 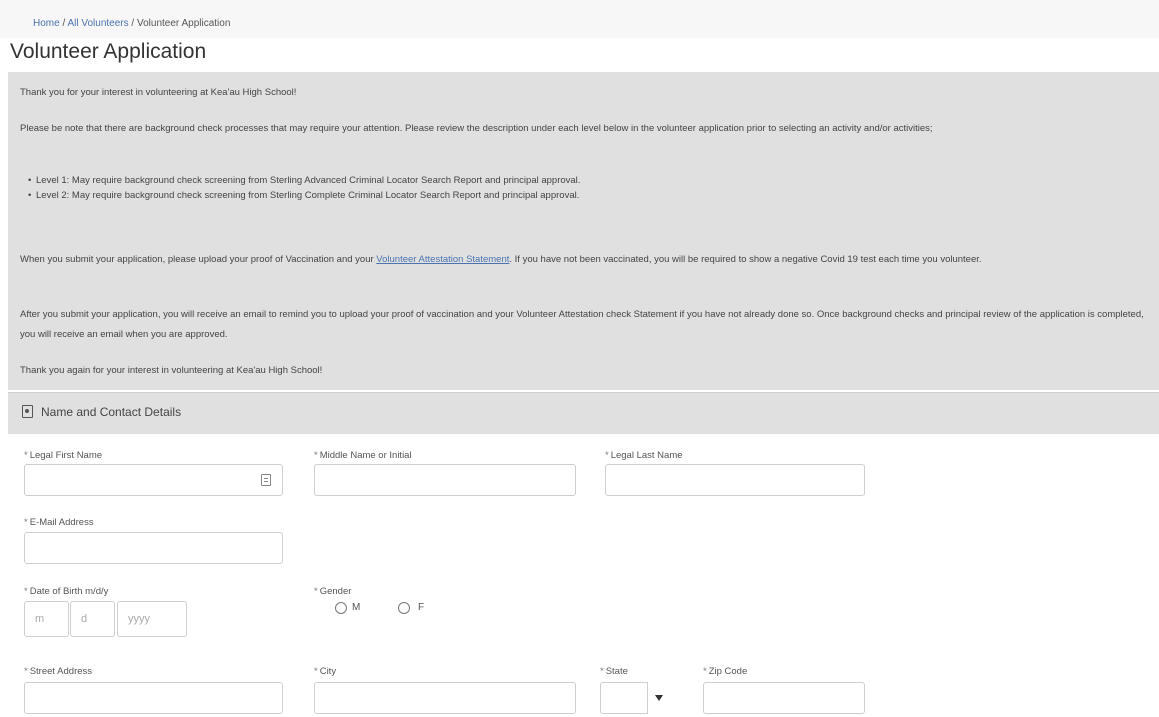 What do you see at coordinates (658, 698) in the screenshot?
I see `chevron-down-icon` at bounding box center [658, 698].